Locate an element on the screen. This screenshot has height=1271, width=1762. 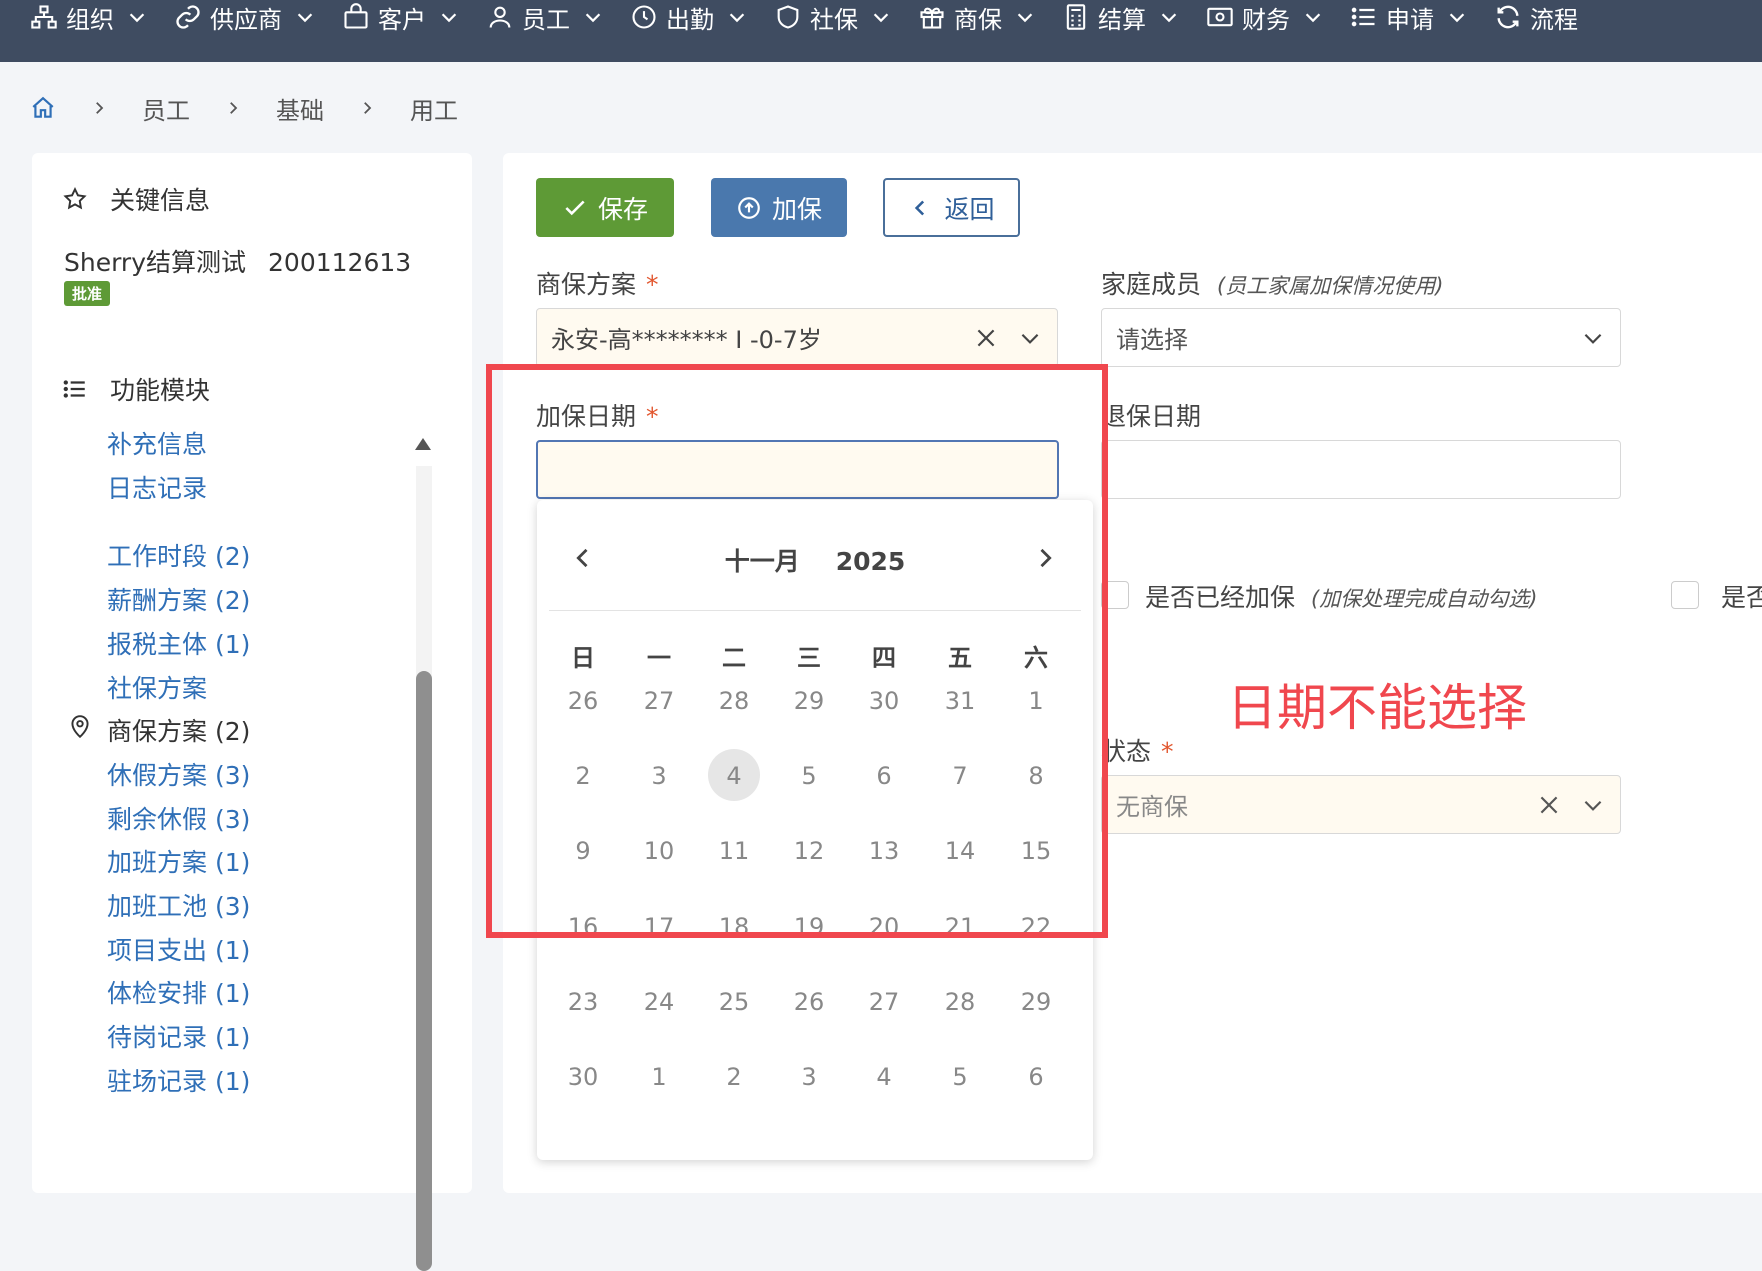
nav-item-label: 流程 is located at coordinates (1554, 19).